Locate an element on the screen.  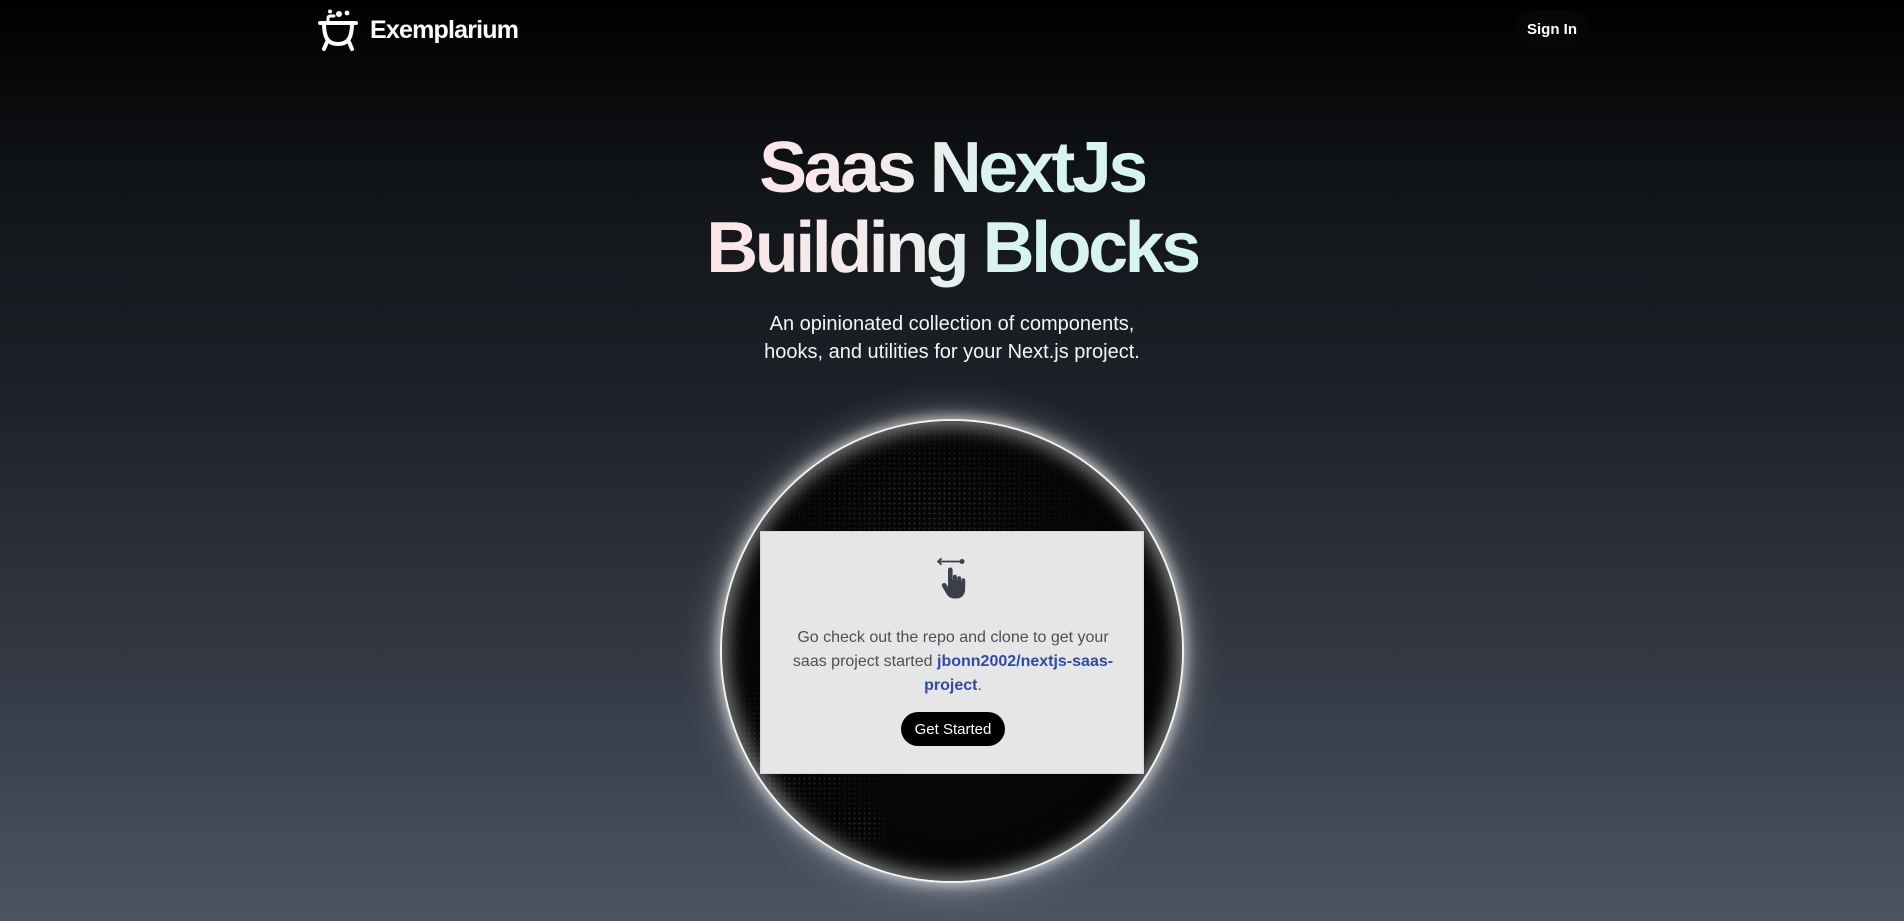
top-navbar: Exemplarium Sign In is located at coordinates (952, 29).